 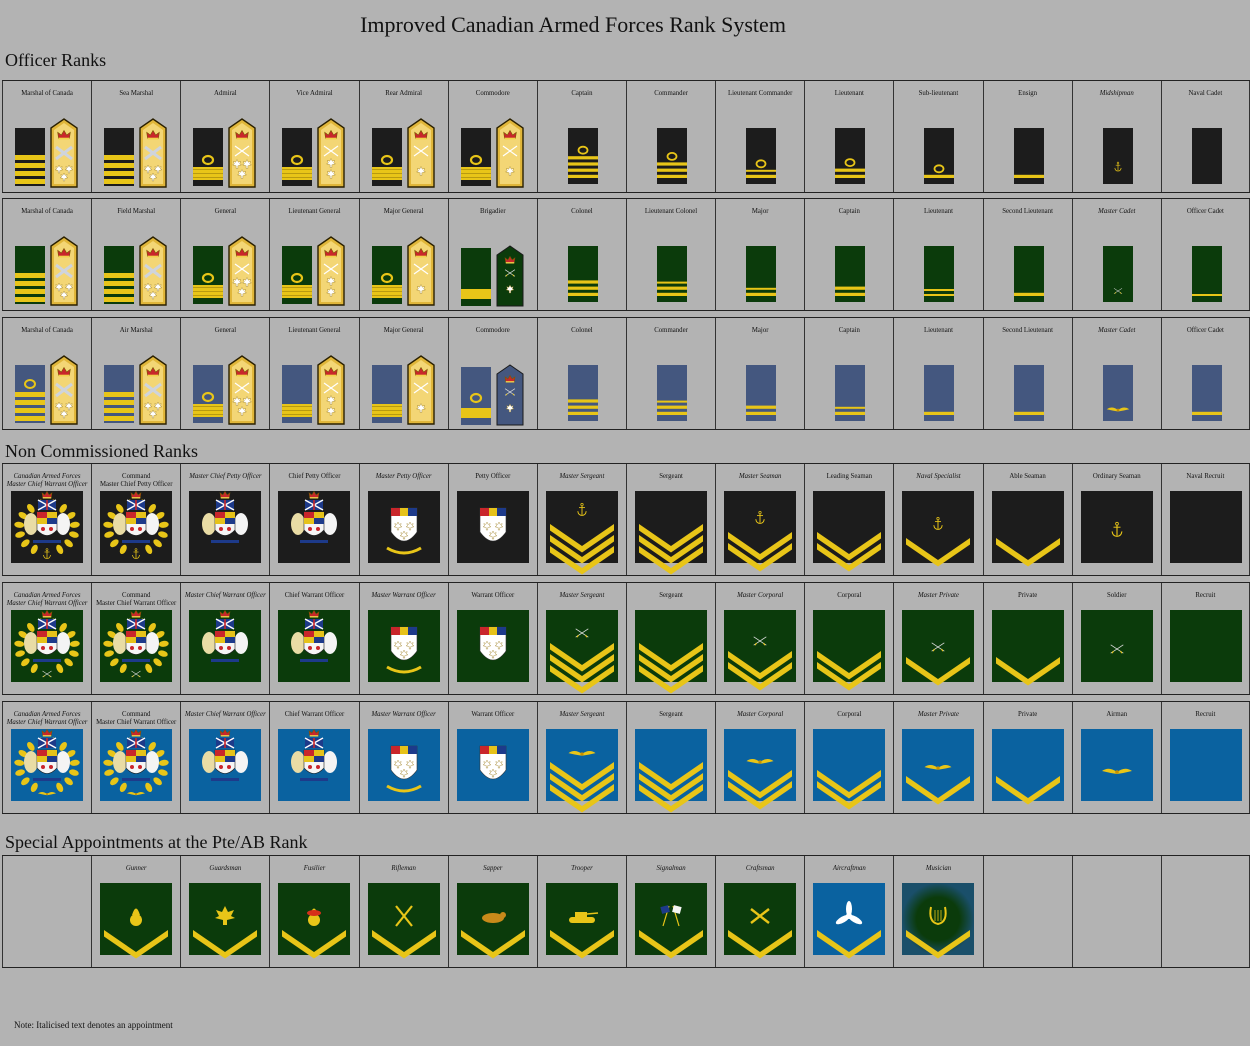 What do you see at coordinates (492, 254) in the screenshot?
I see `rank-cell-brigadier: Brigadier` at bounding box center [492, 254].